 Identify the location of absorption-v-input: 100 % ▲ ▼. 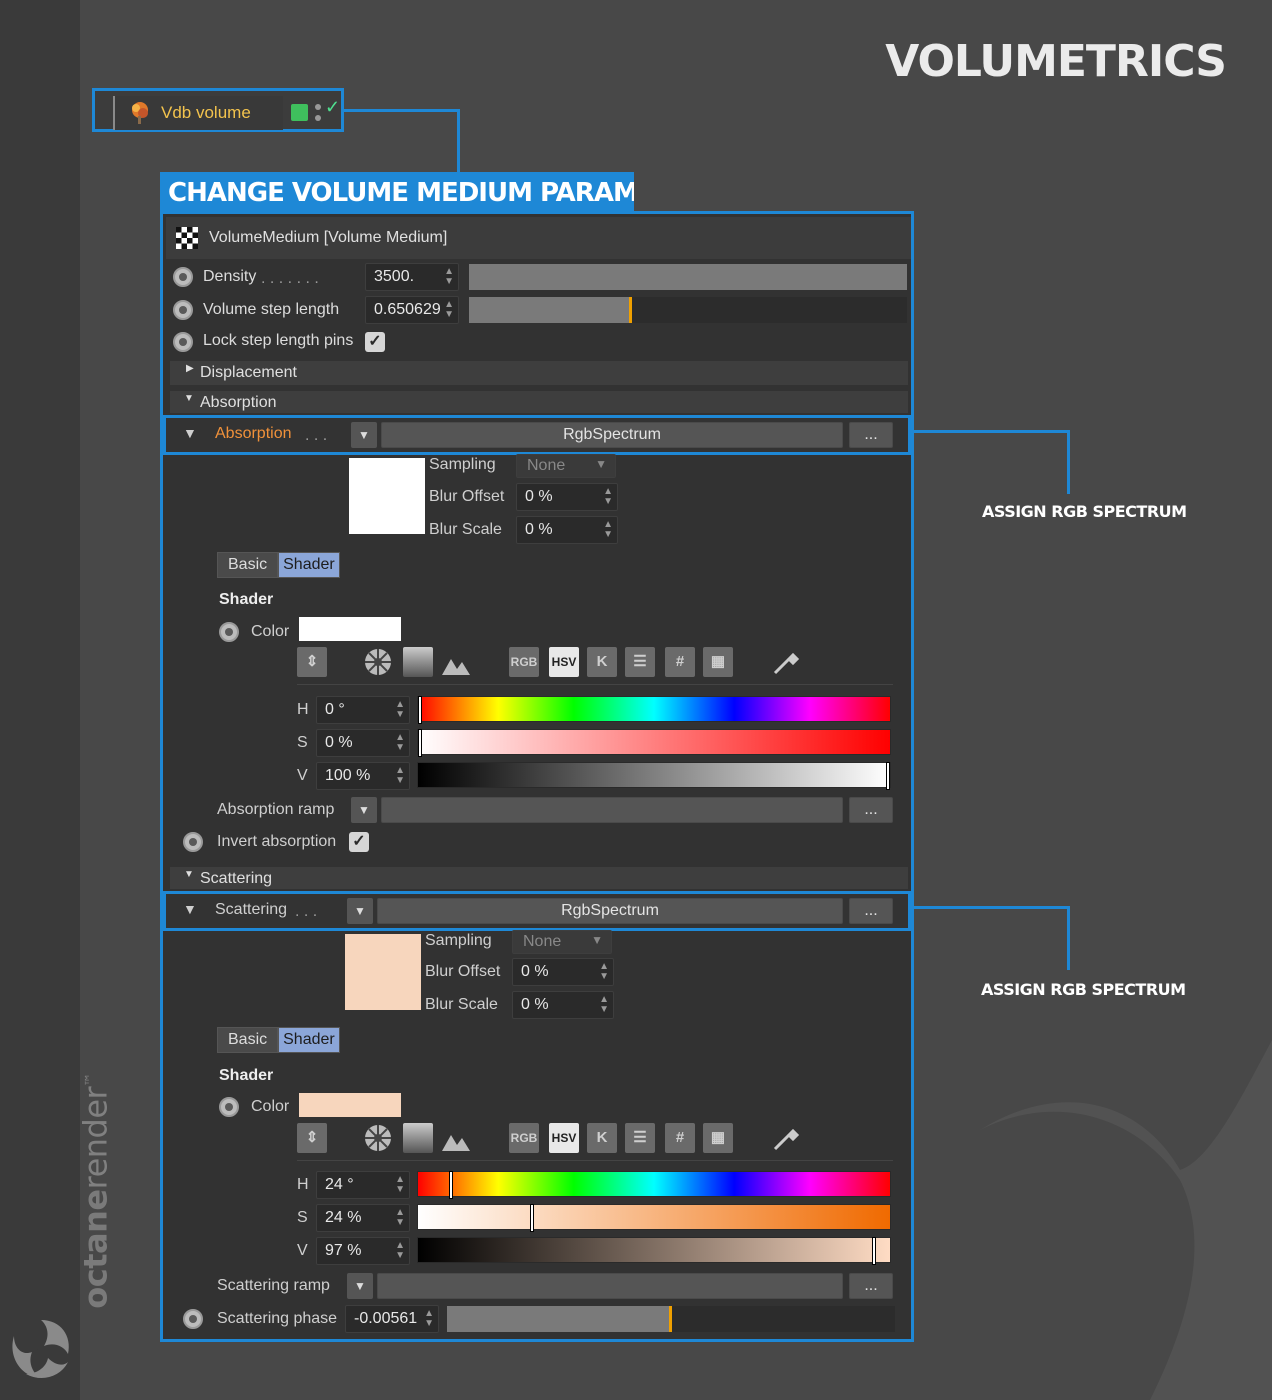
(363, 776).